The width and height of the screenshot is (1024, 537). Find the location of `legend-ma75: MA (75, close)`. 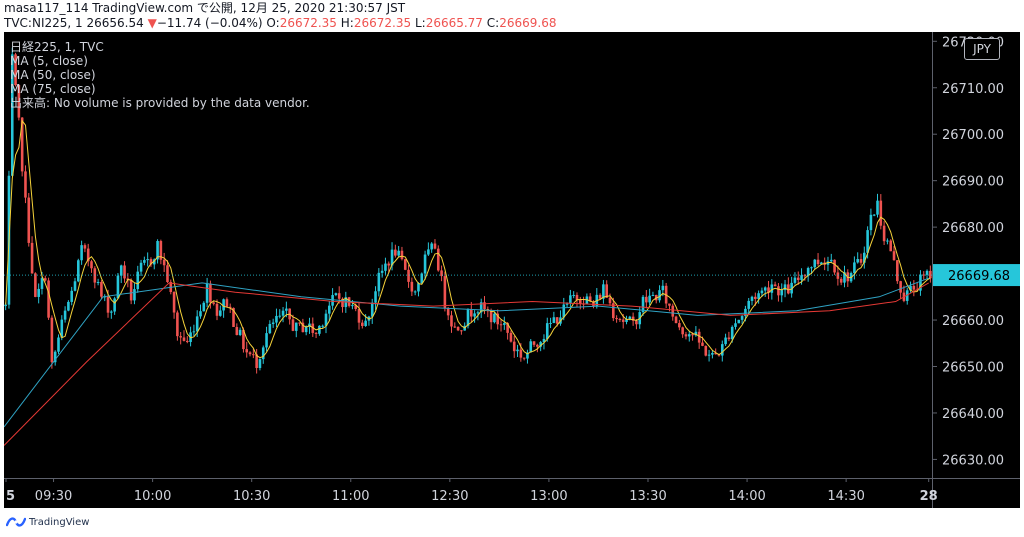

legend-ma75: MA (75, close) is located at coordinates (53, 89).